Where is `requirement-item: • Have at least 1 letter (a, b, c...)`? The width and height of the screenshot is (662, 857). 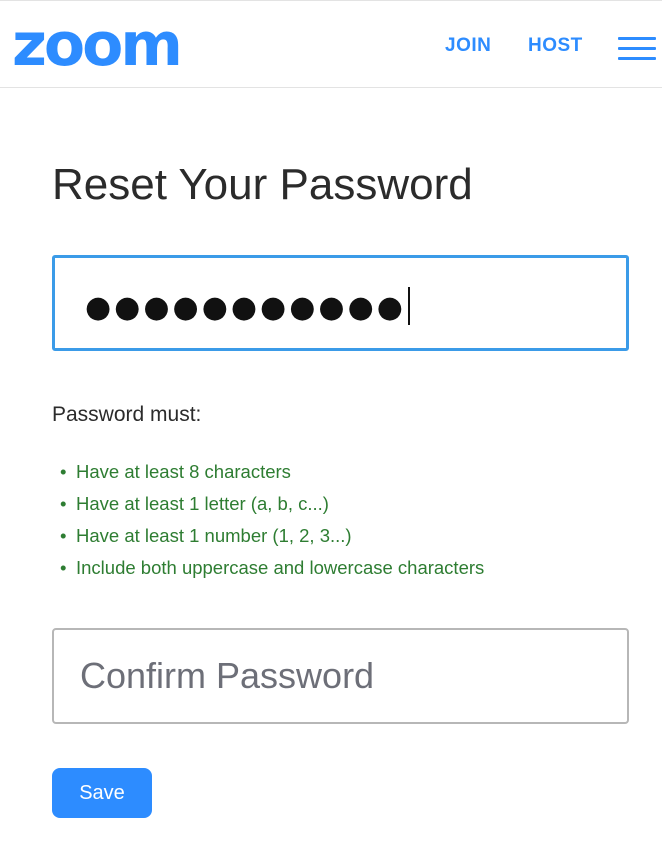 requirement-item: • Have at least 1 letter (a, b, c...) is located at coordinates (268, 504).